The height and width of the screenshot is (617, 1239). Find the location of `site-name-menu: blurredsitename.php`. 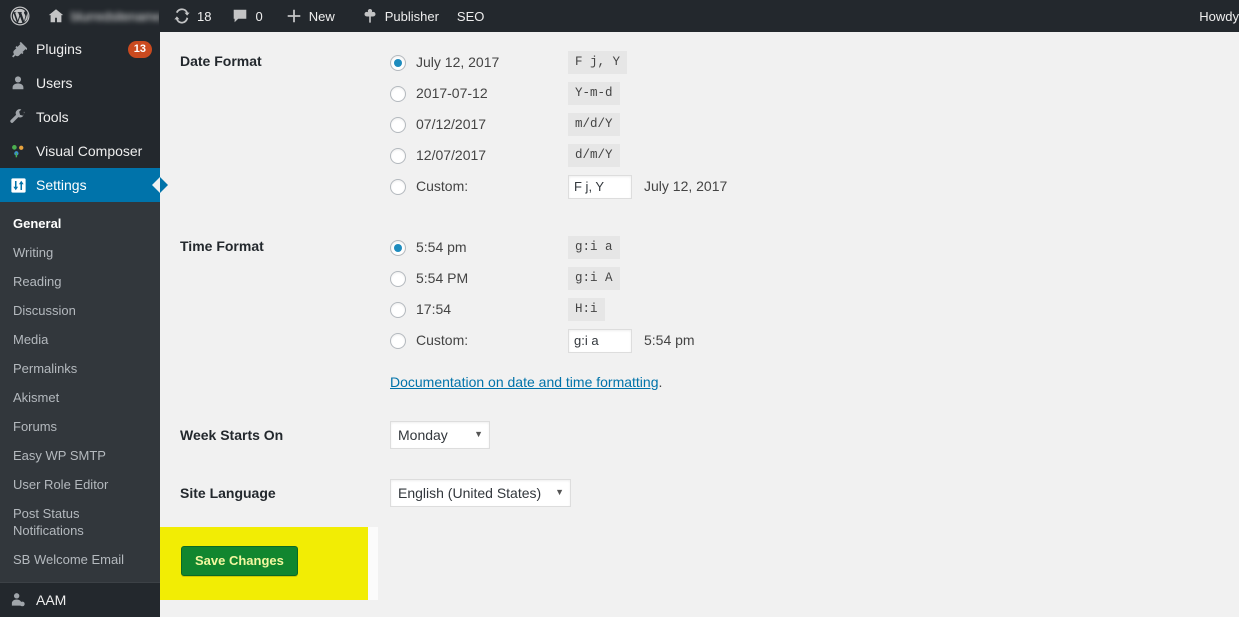

site-name-menu: blurredsitename.php is located at coordinates (99, 16).